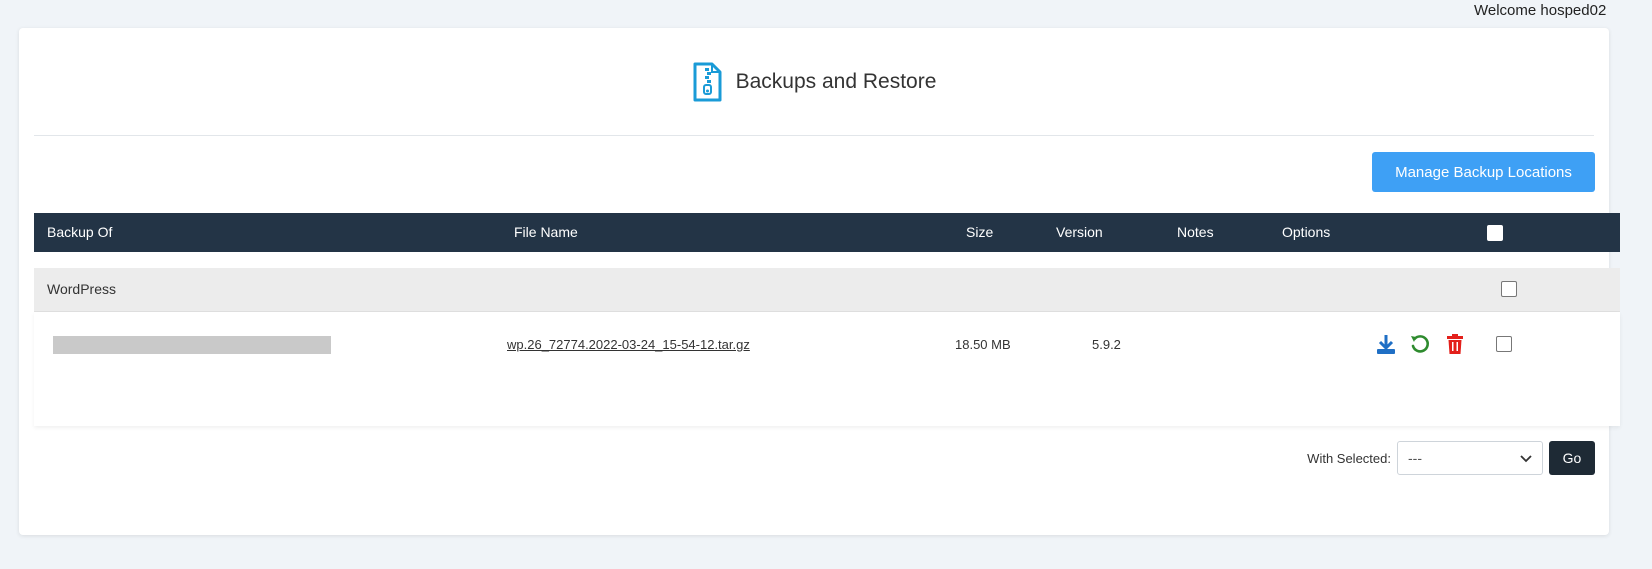 The height and width of the screenshot is (569, 1652). What do you see at coordinates (1420, 344) in the screenshot?
I see `restore-icon` at bounding box center [1420, 344].